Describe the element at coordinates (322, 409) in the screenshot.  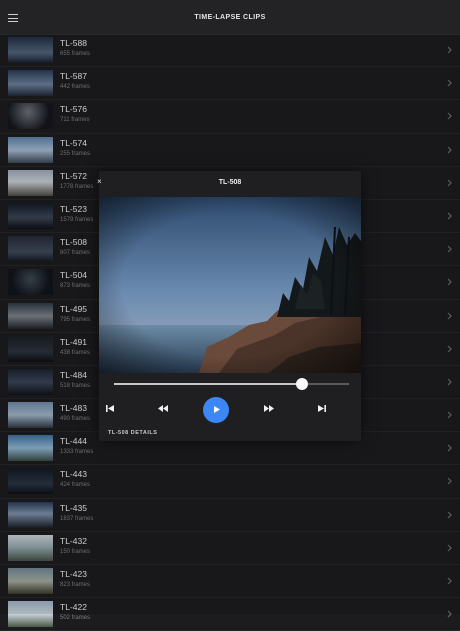
I see `skip-forward-icon` at that location.